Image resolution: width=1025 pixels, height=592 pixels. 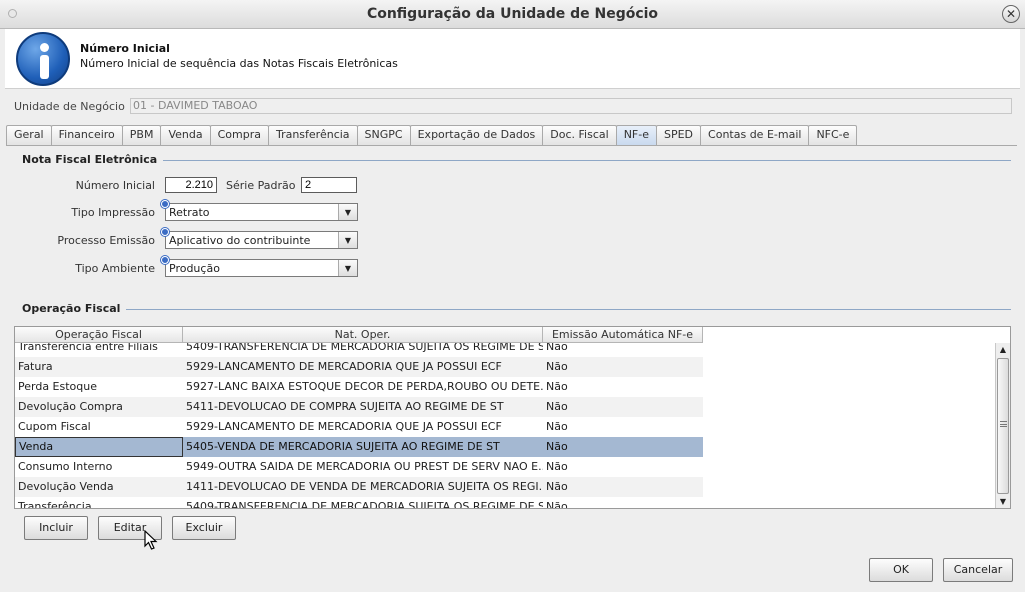 I want to click on processo-emissao-value: Aplicativo do contribuinte, so click(x=240, y=240).